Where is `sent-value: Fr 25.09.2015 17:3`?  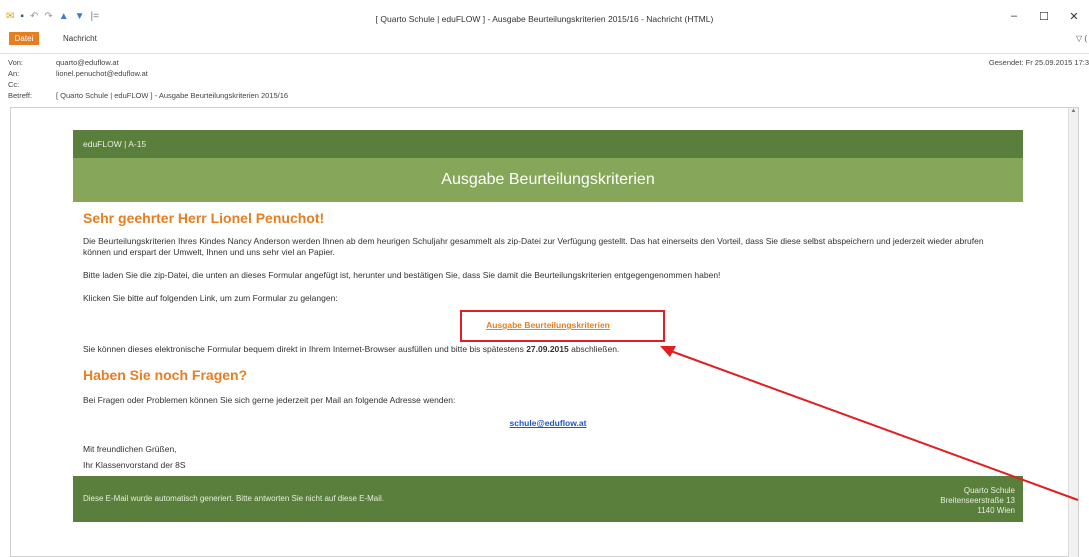 sent-value: Fr 25.09.2015 17:3 is located at coordinates (1057, 62).